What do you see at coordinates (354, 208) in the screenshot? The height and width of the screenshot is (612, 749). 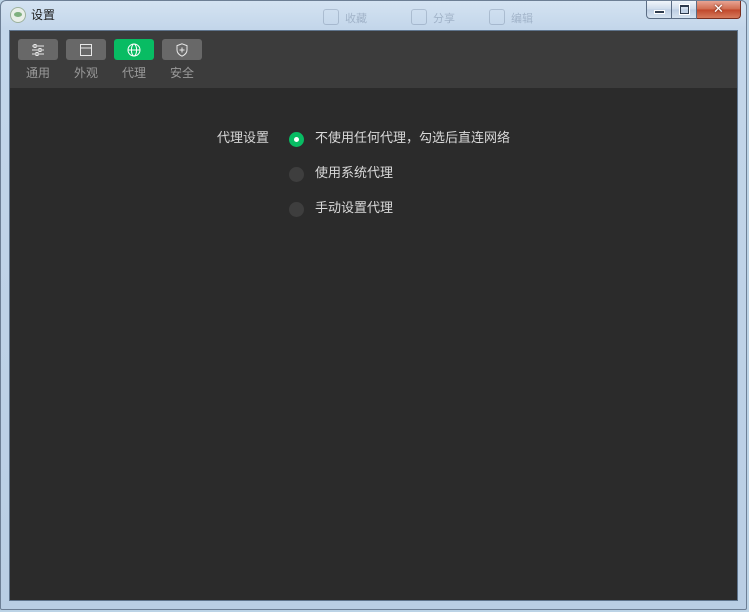 I see `proxy-option-manual-label: 手动设置代理` at bounding box center [354, 208].